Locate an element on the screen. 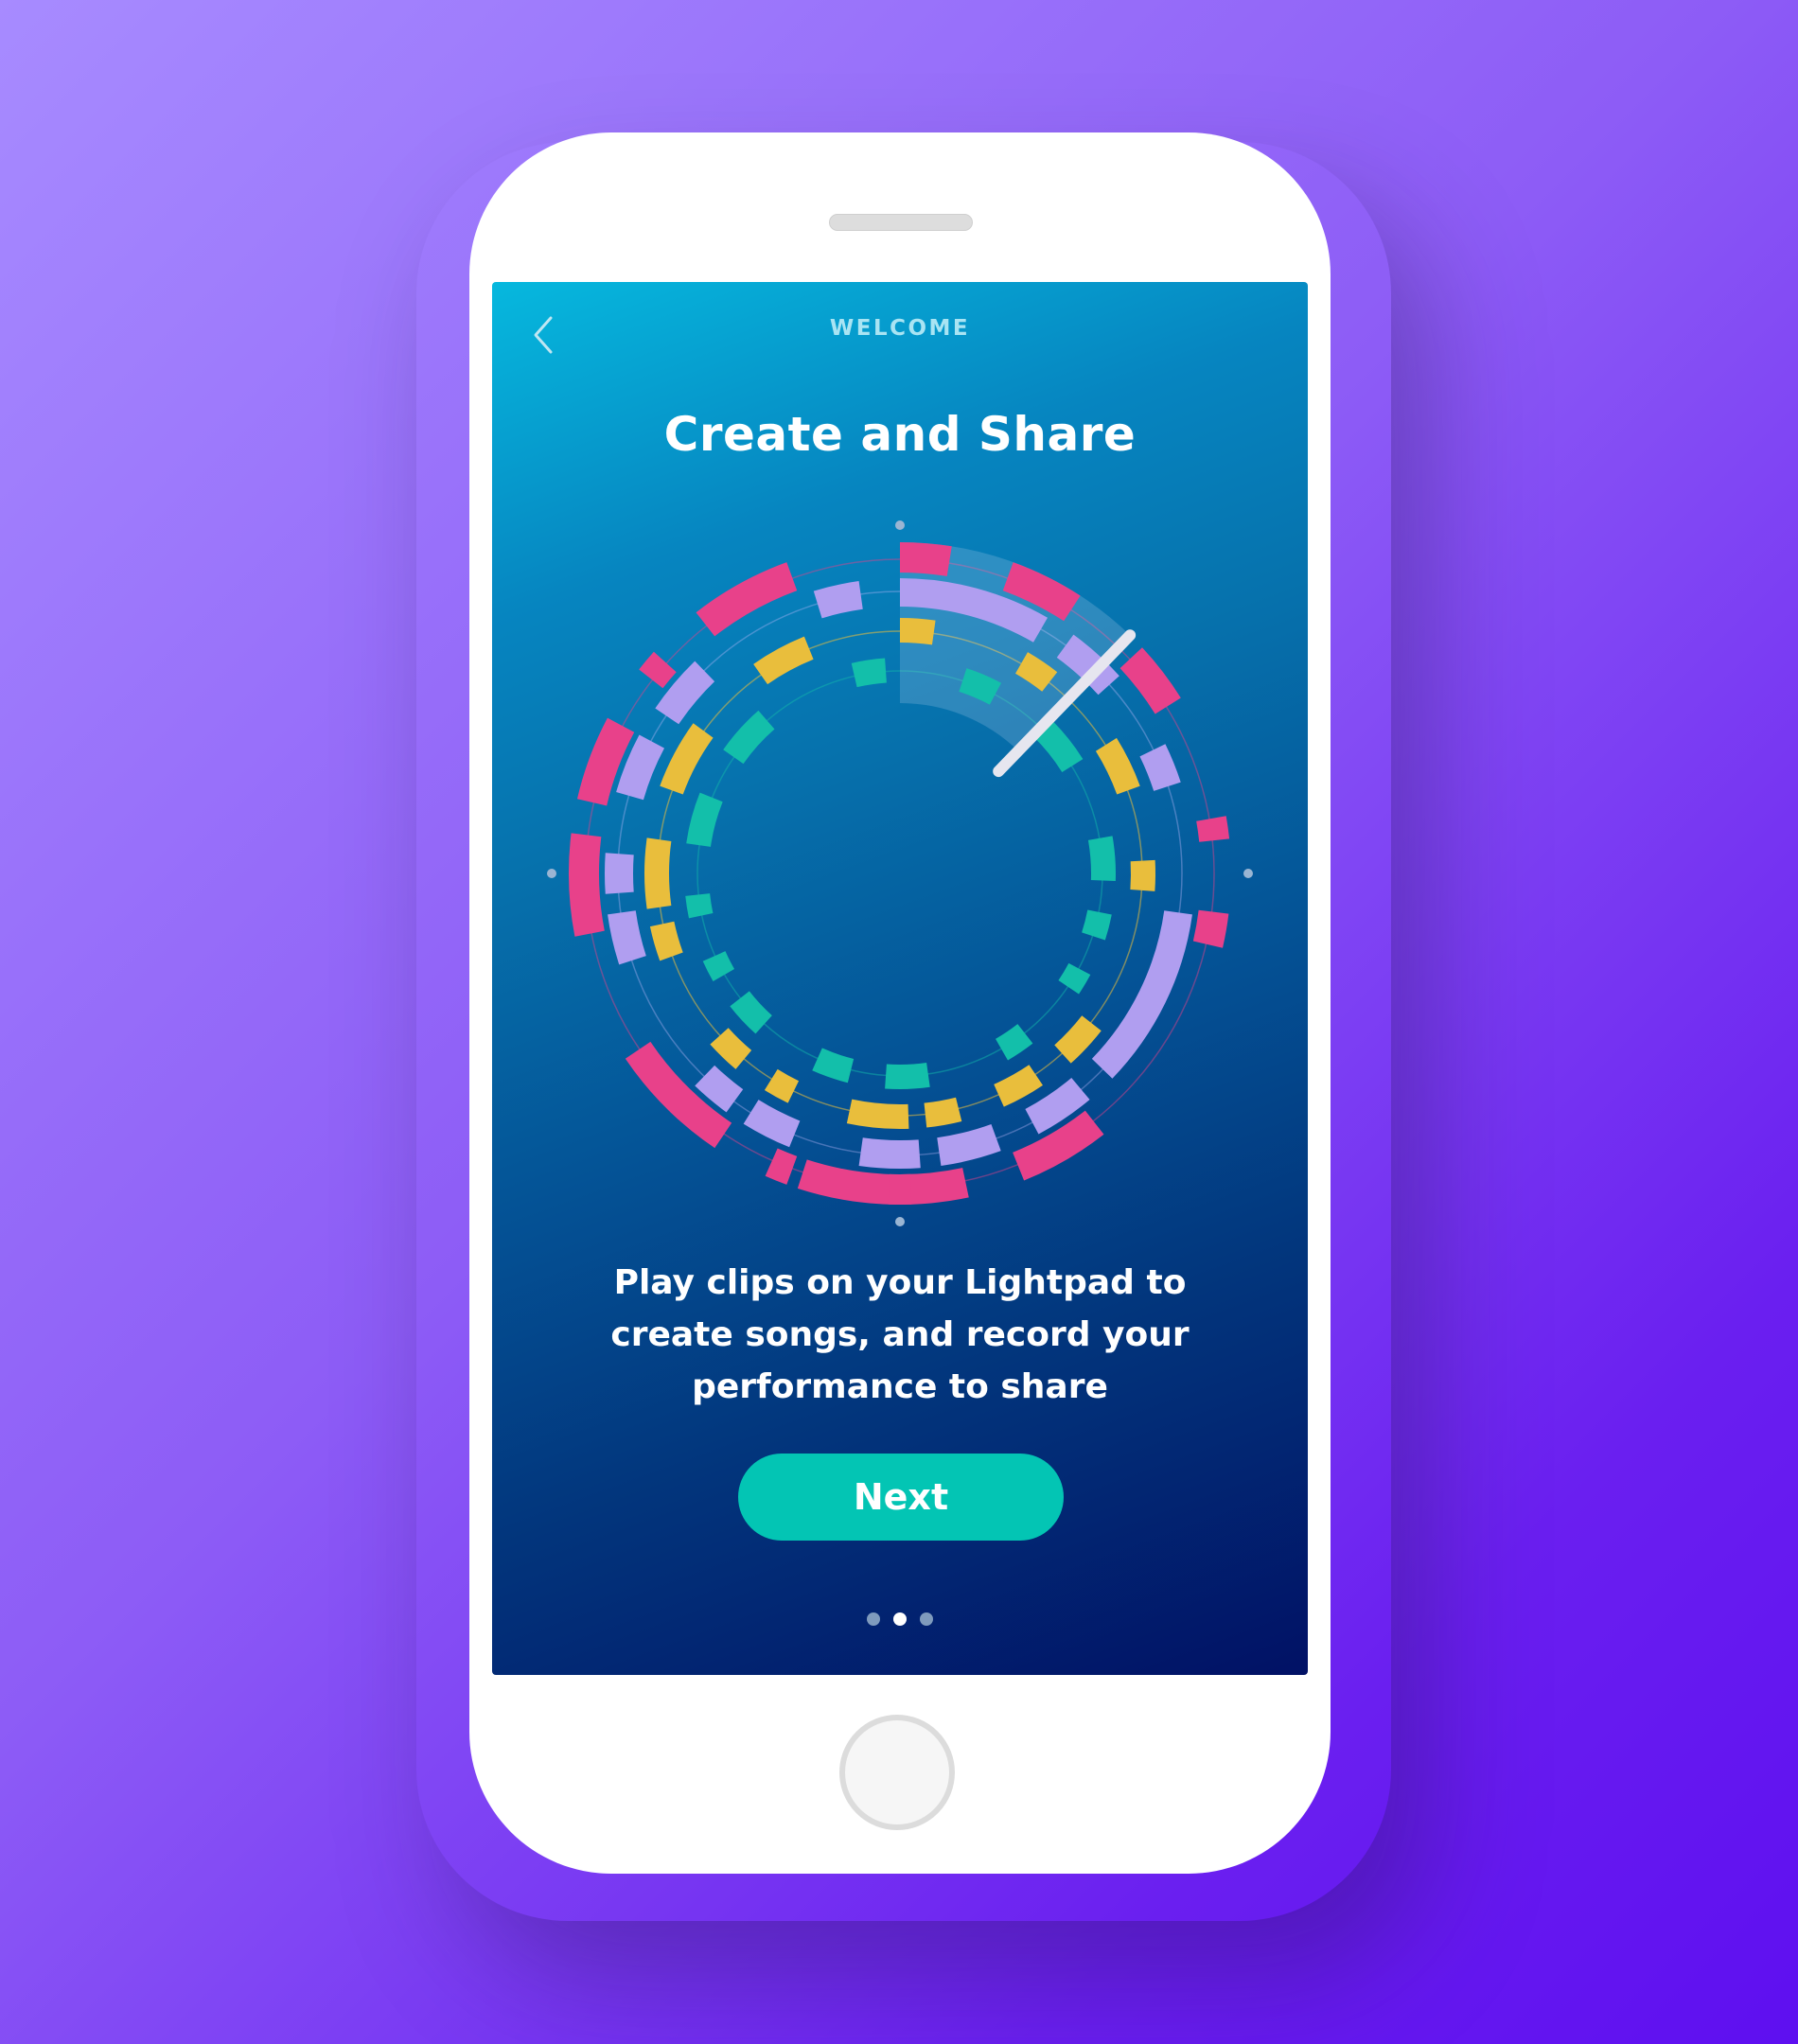  home-button is located at coordinates (897, 1772).